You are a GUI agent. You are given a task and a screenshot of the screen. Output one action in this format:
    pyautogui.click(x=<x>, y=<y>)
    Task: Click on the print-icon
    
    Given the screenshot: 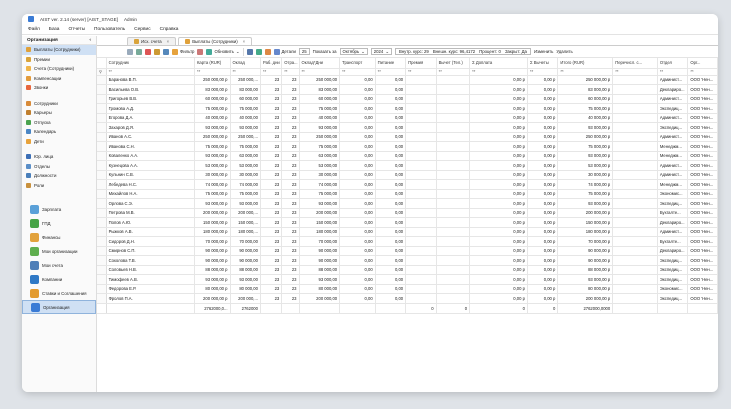 What is the action you would take?
    pyautogui.click(x=249, y=51)
    